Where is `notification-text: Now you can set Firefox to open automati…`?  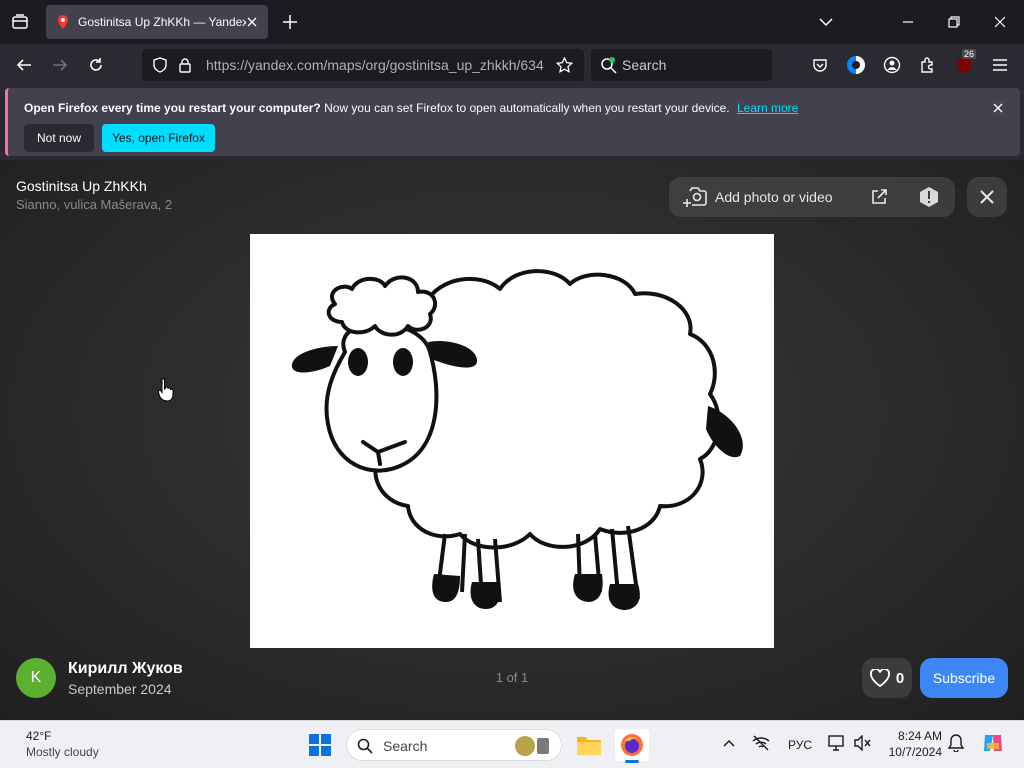 notification-text: Now you can set Firefox to open automati… is located at coordinates (527, 108).